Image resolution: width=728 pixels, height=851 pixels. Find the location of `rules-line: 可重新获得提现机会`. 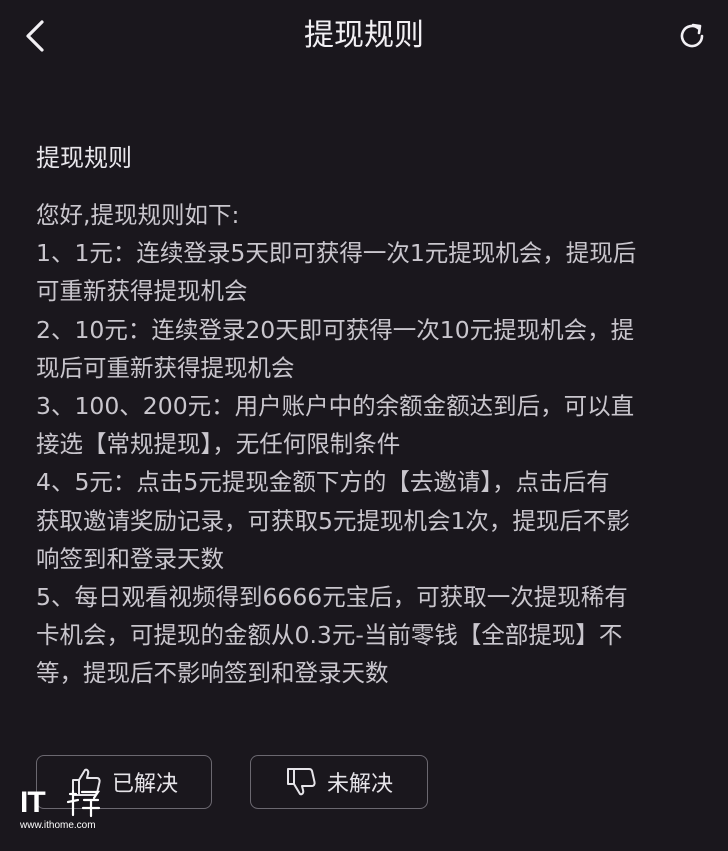

rules-line: 可重新获得提现机会 is located at coordinates (142, 291).